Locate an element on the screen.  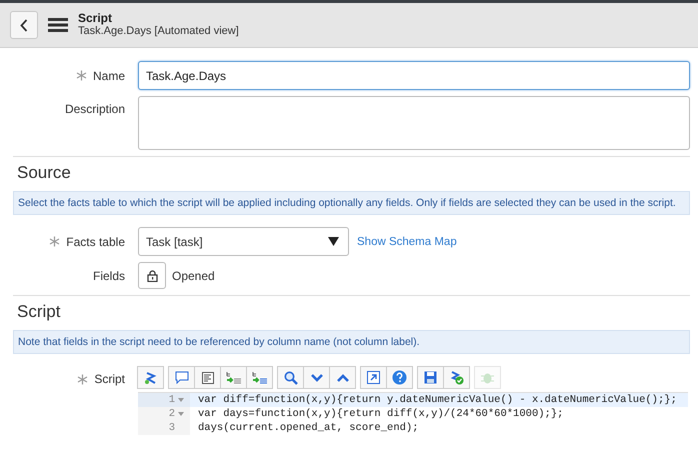
format-icon is located at coordinates (151, 377).